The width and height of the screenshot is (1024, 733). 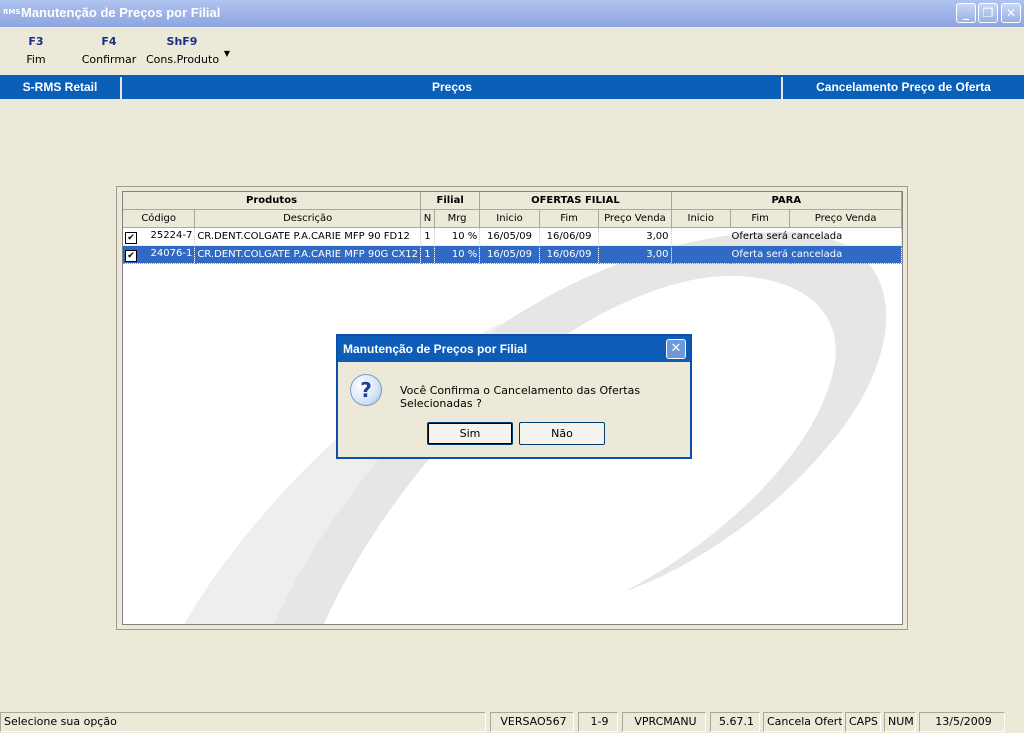 I want to click on cons-produto-key: ShF9, so click(x=182, y=41).